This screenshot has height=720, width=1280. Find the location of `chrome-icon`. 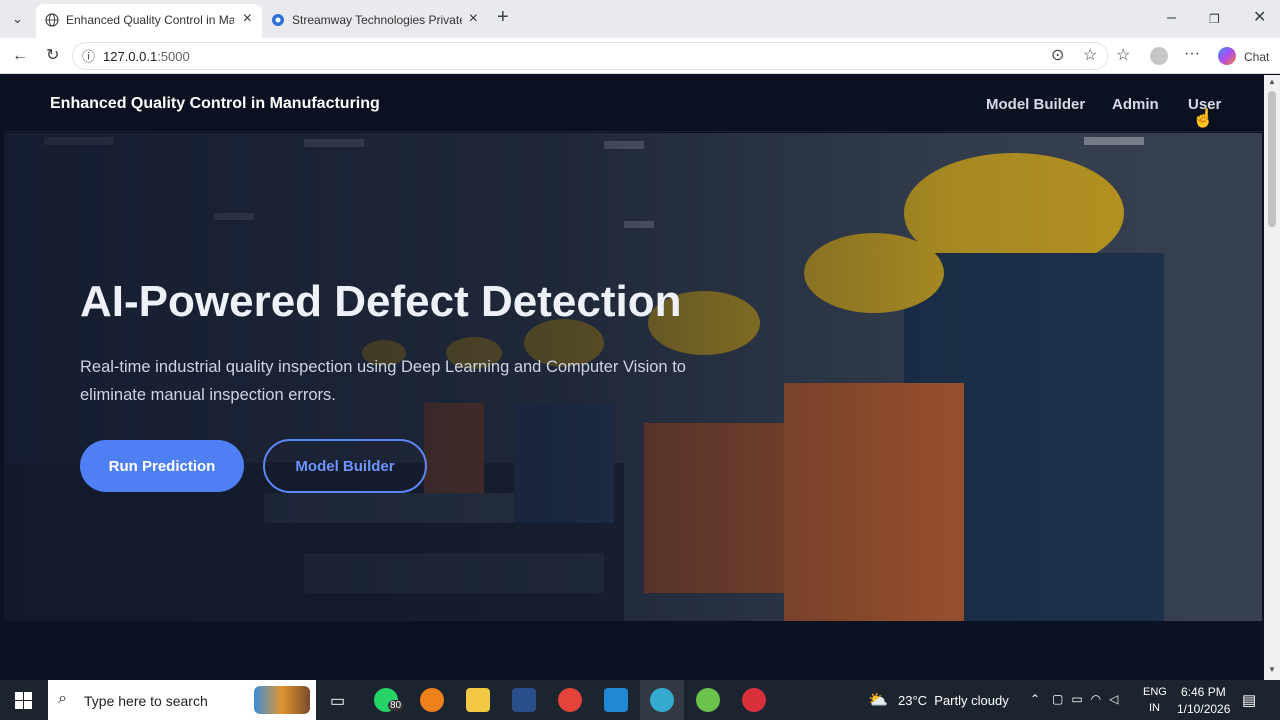

chrome-icon is located at coordinates (570, 700).